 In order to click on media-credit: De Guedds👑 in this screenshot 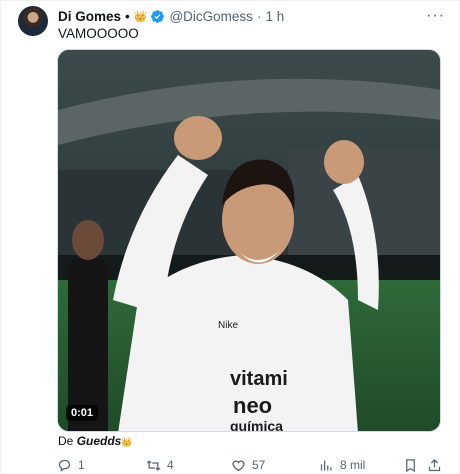, I will do `click(95, 441)`.